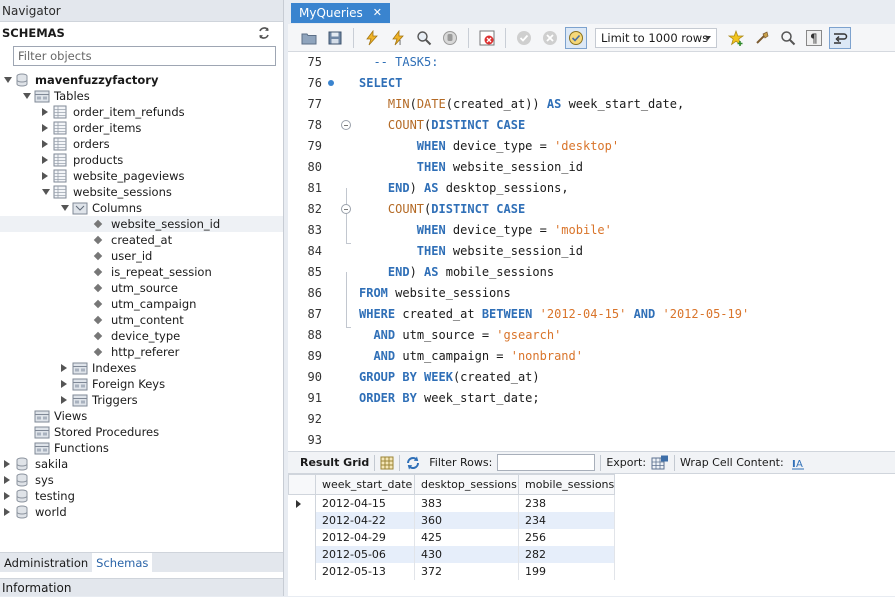 The height and width of the screenshot is (597, 895). What do you see at coordinates (736, 38) in the screenshot?
I see `add-snippet-star-icon` at bounding box center [736, 38].